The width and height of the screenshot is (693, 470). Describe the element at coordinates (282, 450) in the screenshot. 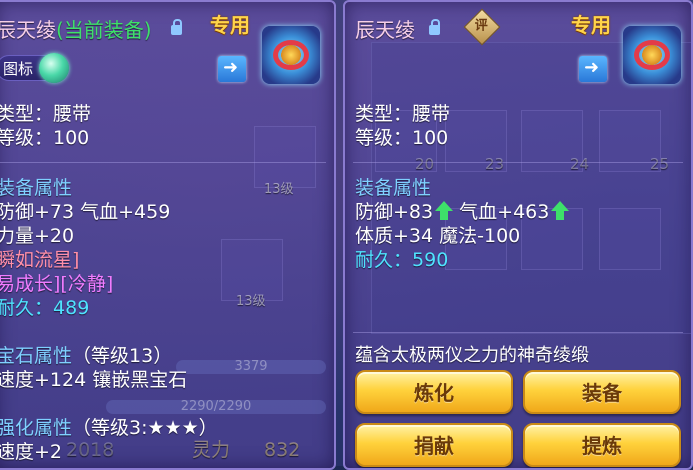

I see `background-stat-value: 832` at that location.